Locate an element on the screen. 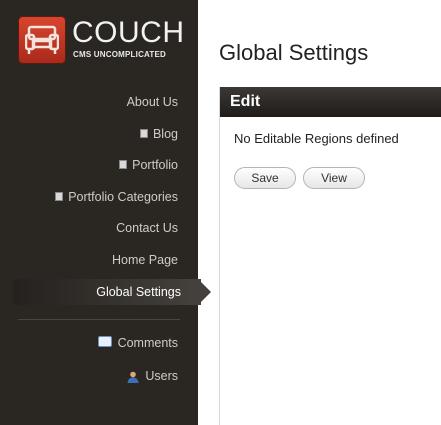  sidebar-item-portfolio: Portfolio is located at coordinates (148, 165).